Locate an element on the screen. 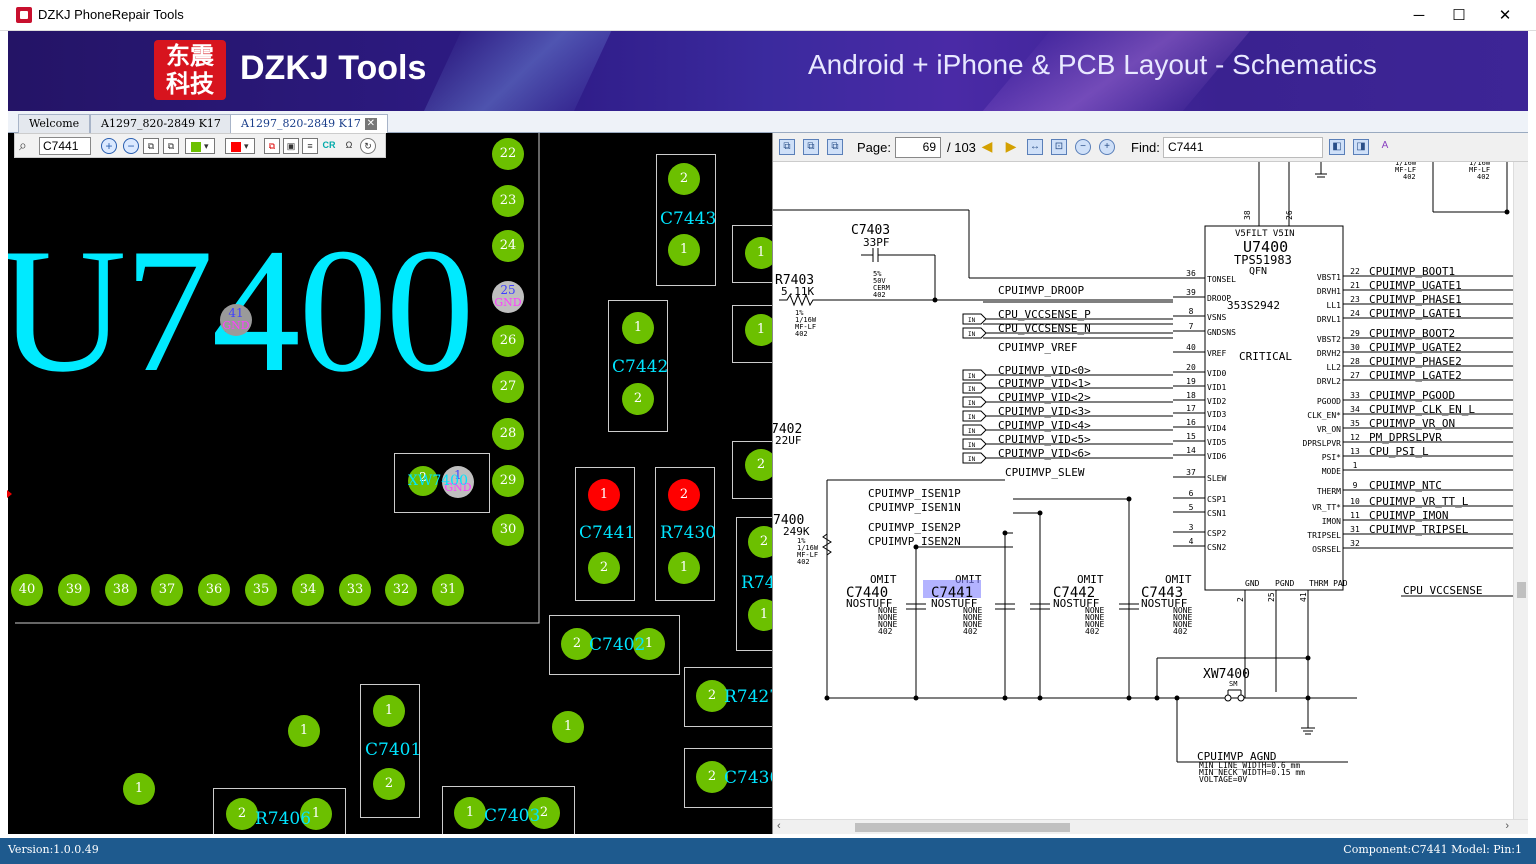  net-name: CPUIMVP_CLK_EN_L is located at coordinates (1422, 409).